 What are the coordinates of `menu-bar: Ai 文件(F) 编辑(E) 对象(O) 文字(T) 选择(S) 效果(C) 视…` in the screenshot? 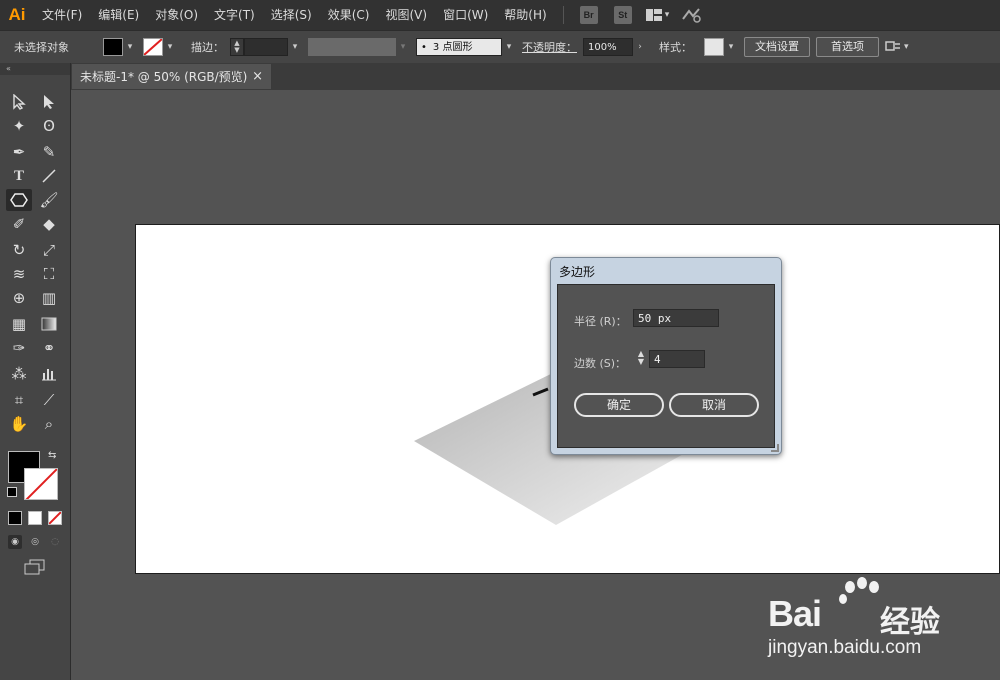 It's located at (500, 15).